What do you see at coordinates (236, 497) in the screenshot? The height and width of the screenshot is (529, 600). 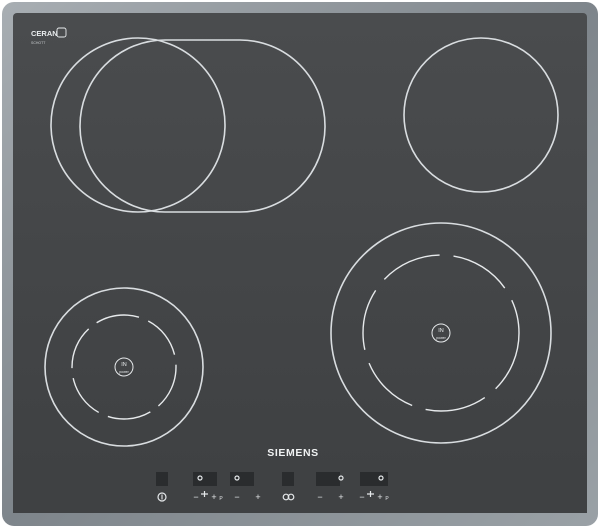 I see `zone-2-minus-button: −` at bounding box center [236, 497].